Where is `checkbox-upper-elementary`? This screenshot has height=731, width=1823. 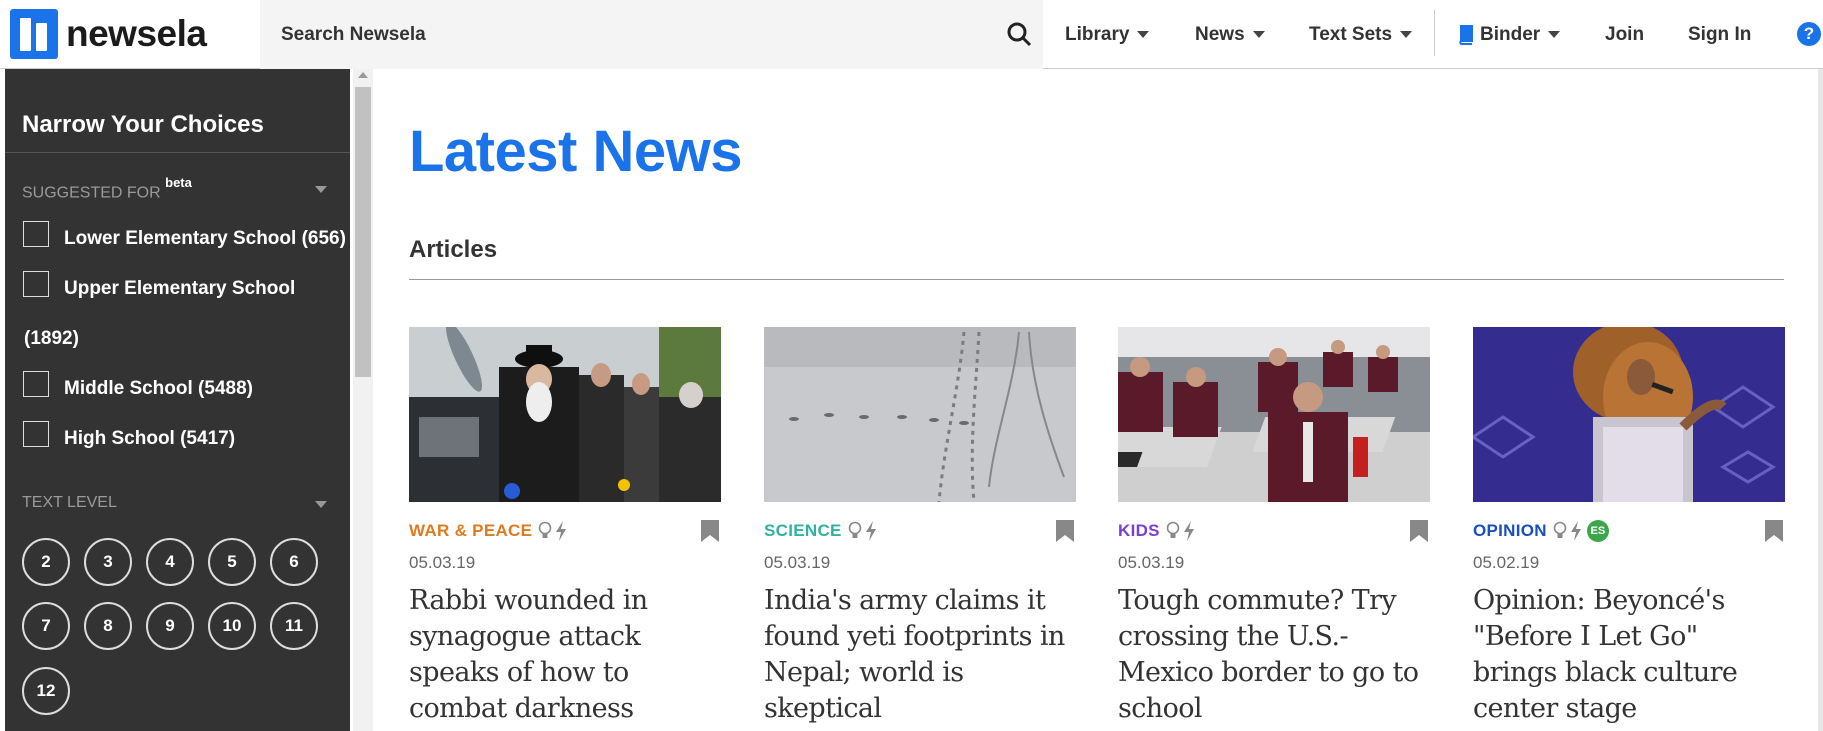 checkbox-upper-elementary is located at coordinates (36, 284).